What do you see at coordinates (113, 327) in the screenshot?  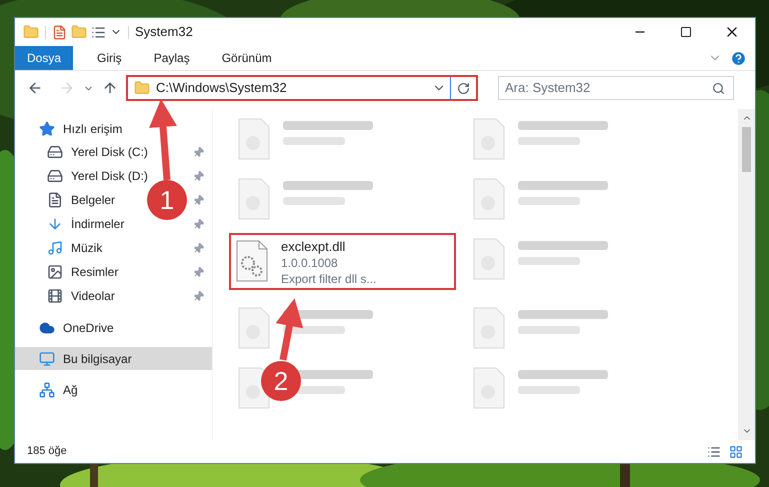 I see `sidebar-item: OneDrive` at bounding box center [113, 327].